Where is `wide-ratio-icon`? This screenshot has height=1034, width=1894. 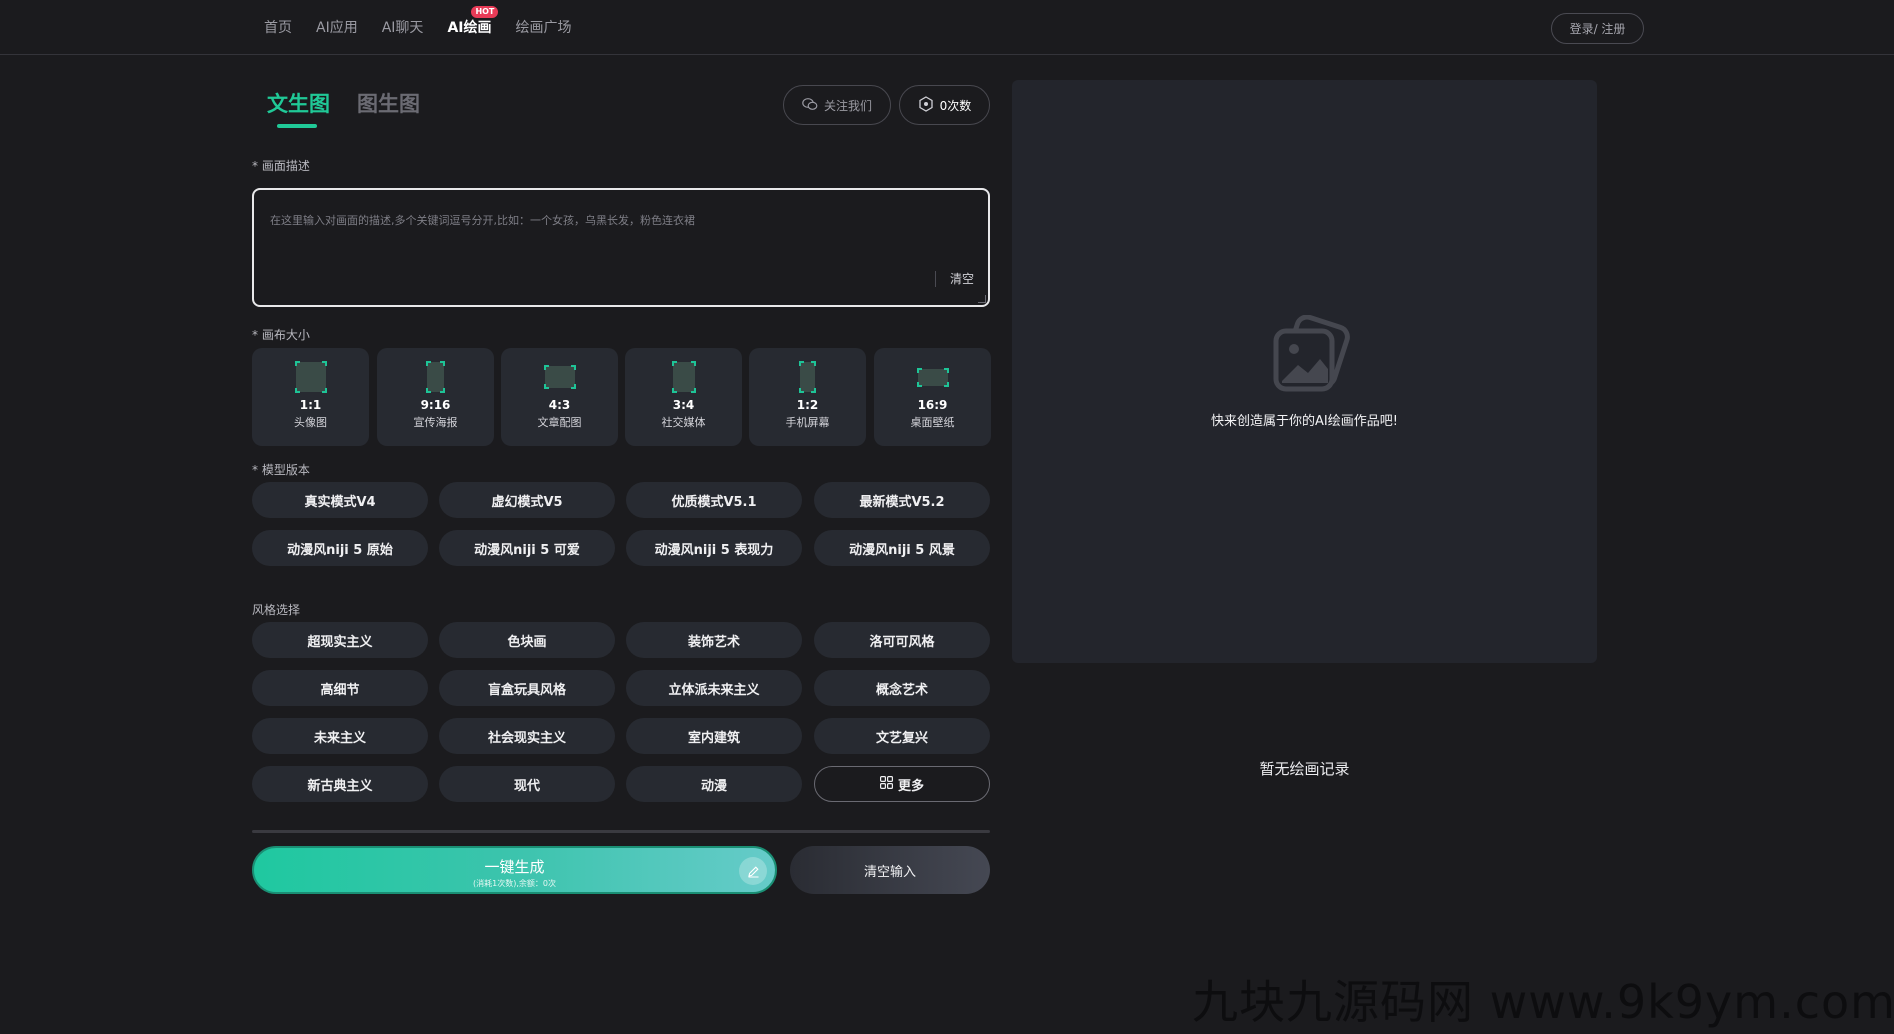 wide-ratio-icon is located at coordinates (932, 377).